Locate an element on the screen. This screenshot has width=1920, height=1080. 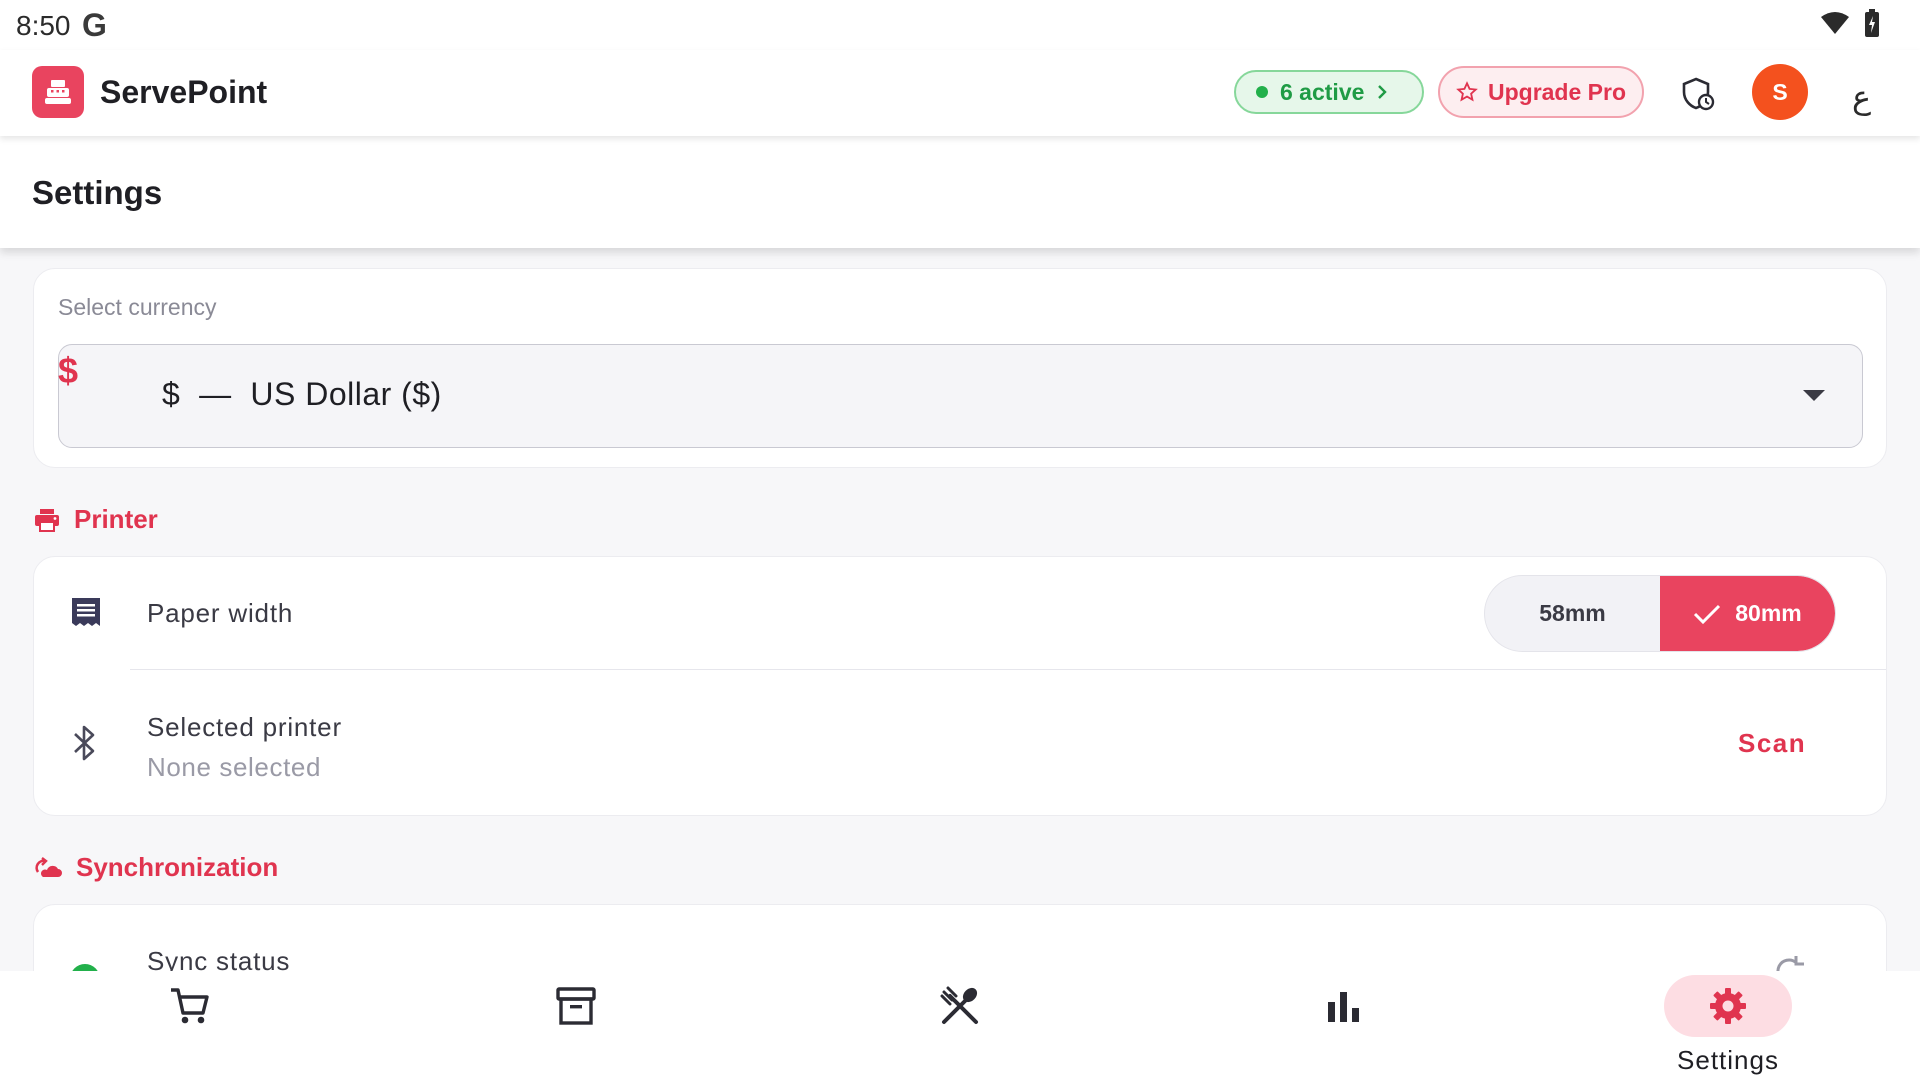
active-status-dot is located at coordinates (1262, 92).